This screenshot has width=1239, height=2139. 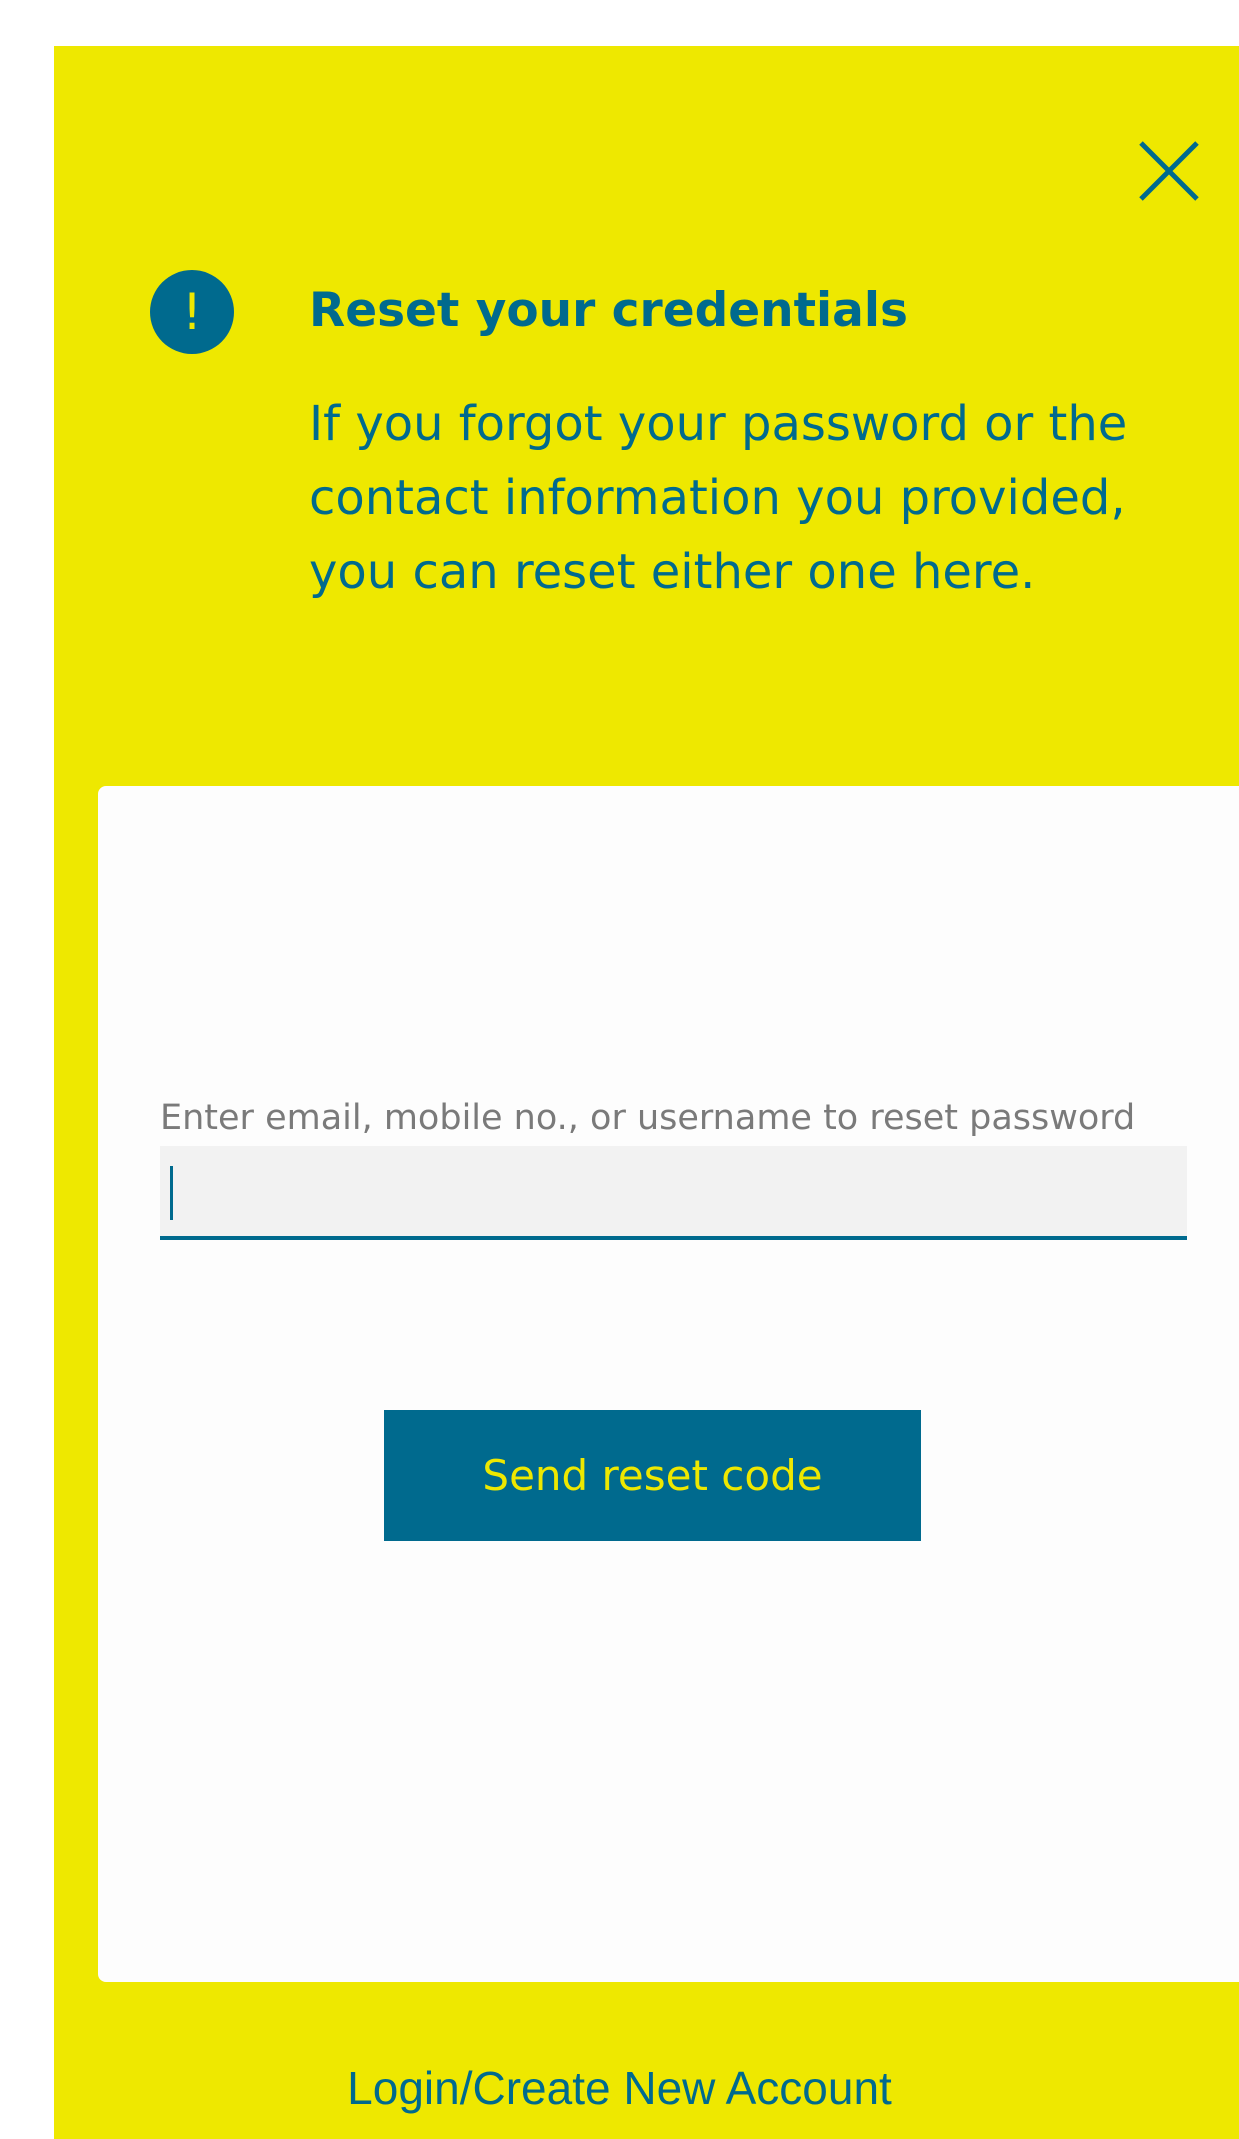 I want to click on send-reset-code-button: Send reset code, so click(x=652, y=1475).